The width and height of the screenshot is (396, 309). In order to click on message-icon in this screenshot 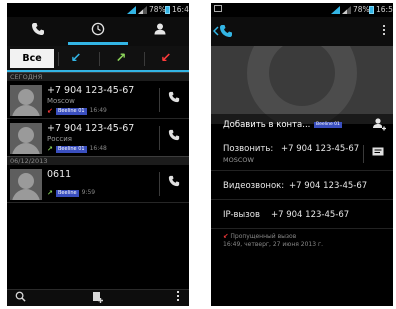, I will do `click(377, 152)`.